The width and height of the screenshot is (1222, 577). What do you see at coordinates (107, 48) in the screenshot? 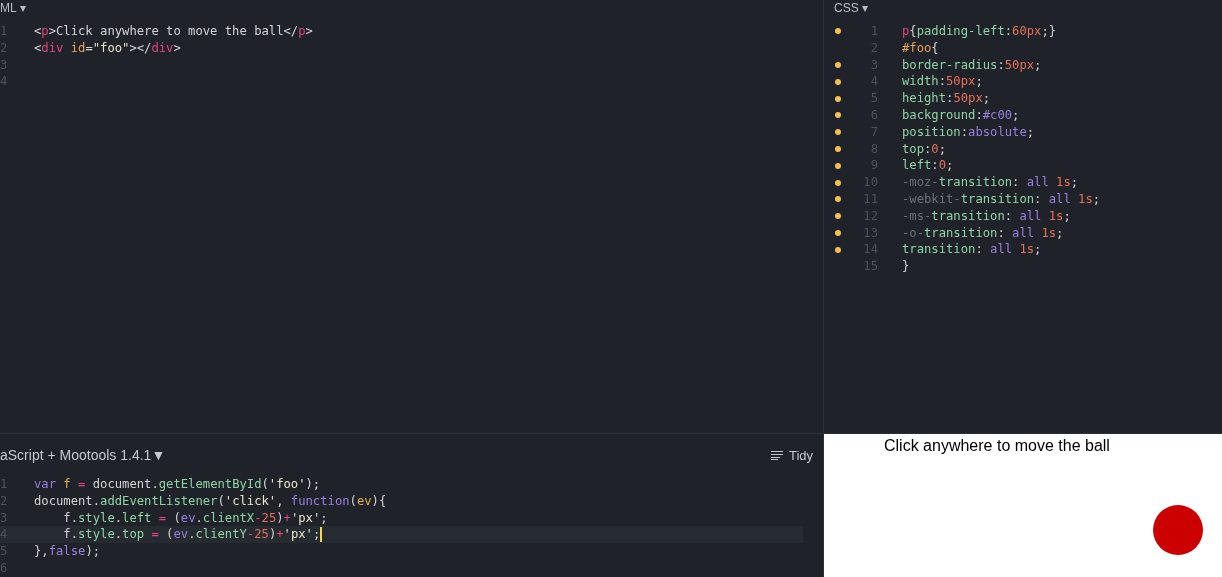
I see `code-text: <div id="foo"></div>` at bounding box center [107, 48].